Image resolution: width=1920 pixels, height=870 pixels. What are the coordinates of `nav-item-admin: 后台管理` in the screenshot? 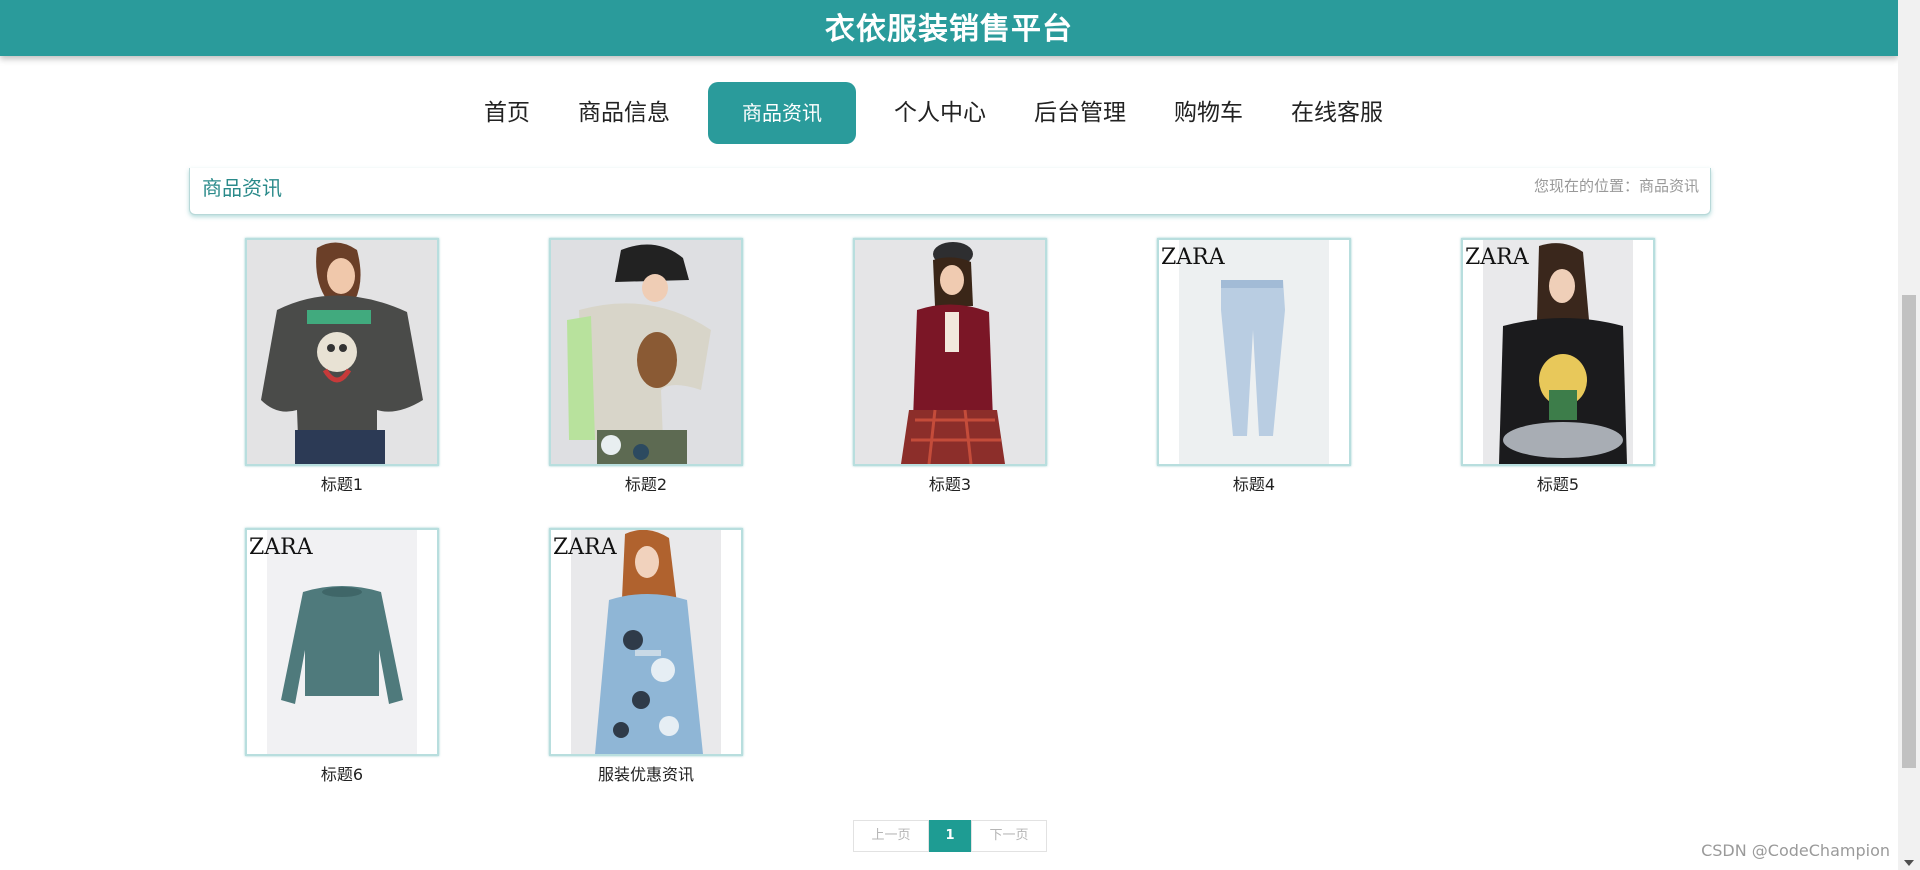 It's located at (1080, 113).